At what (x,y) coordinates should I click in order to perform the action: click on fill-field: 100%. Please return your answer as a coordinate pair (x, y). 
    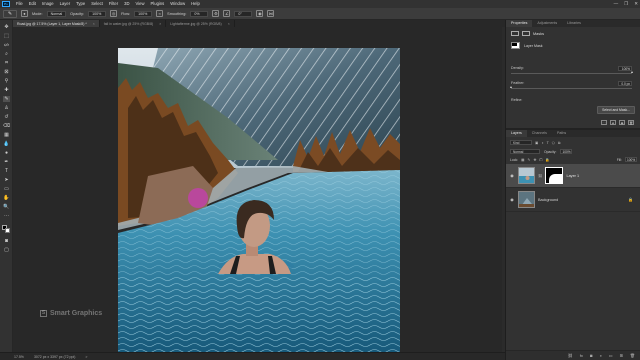
    Looking at the image, I should click on (631, 159).